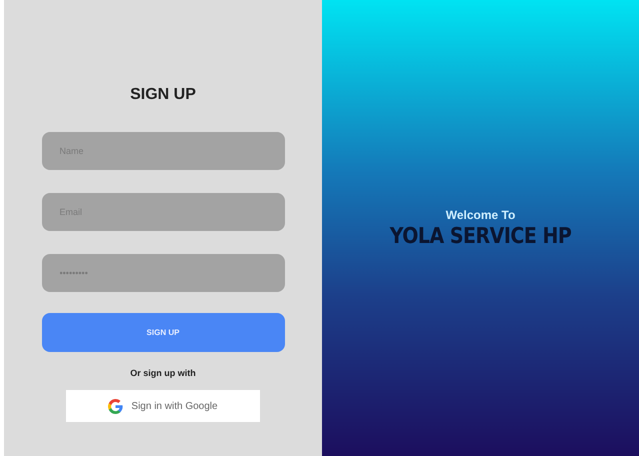  What do you see at coordinates (163, 373) in the screenshot?
I see `alt-signup-text: Or sign up with` at bounding box center [163, 373].